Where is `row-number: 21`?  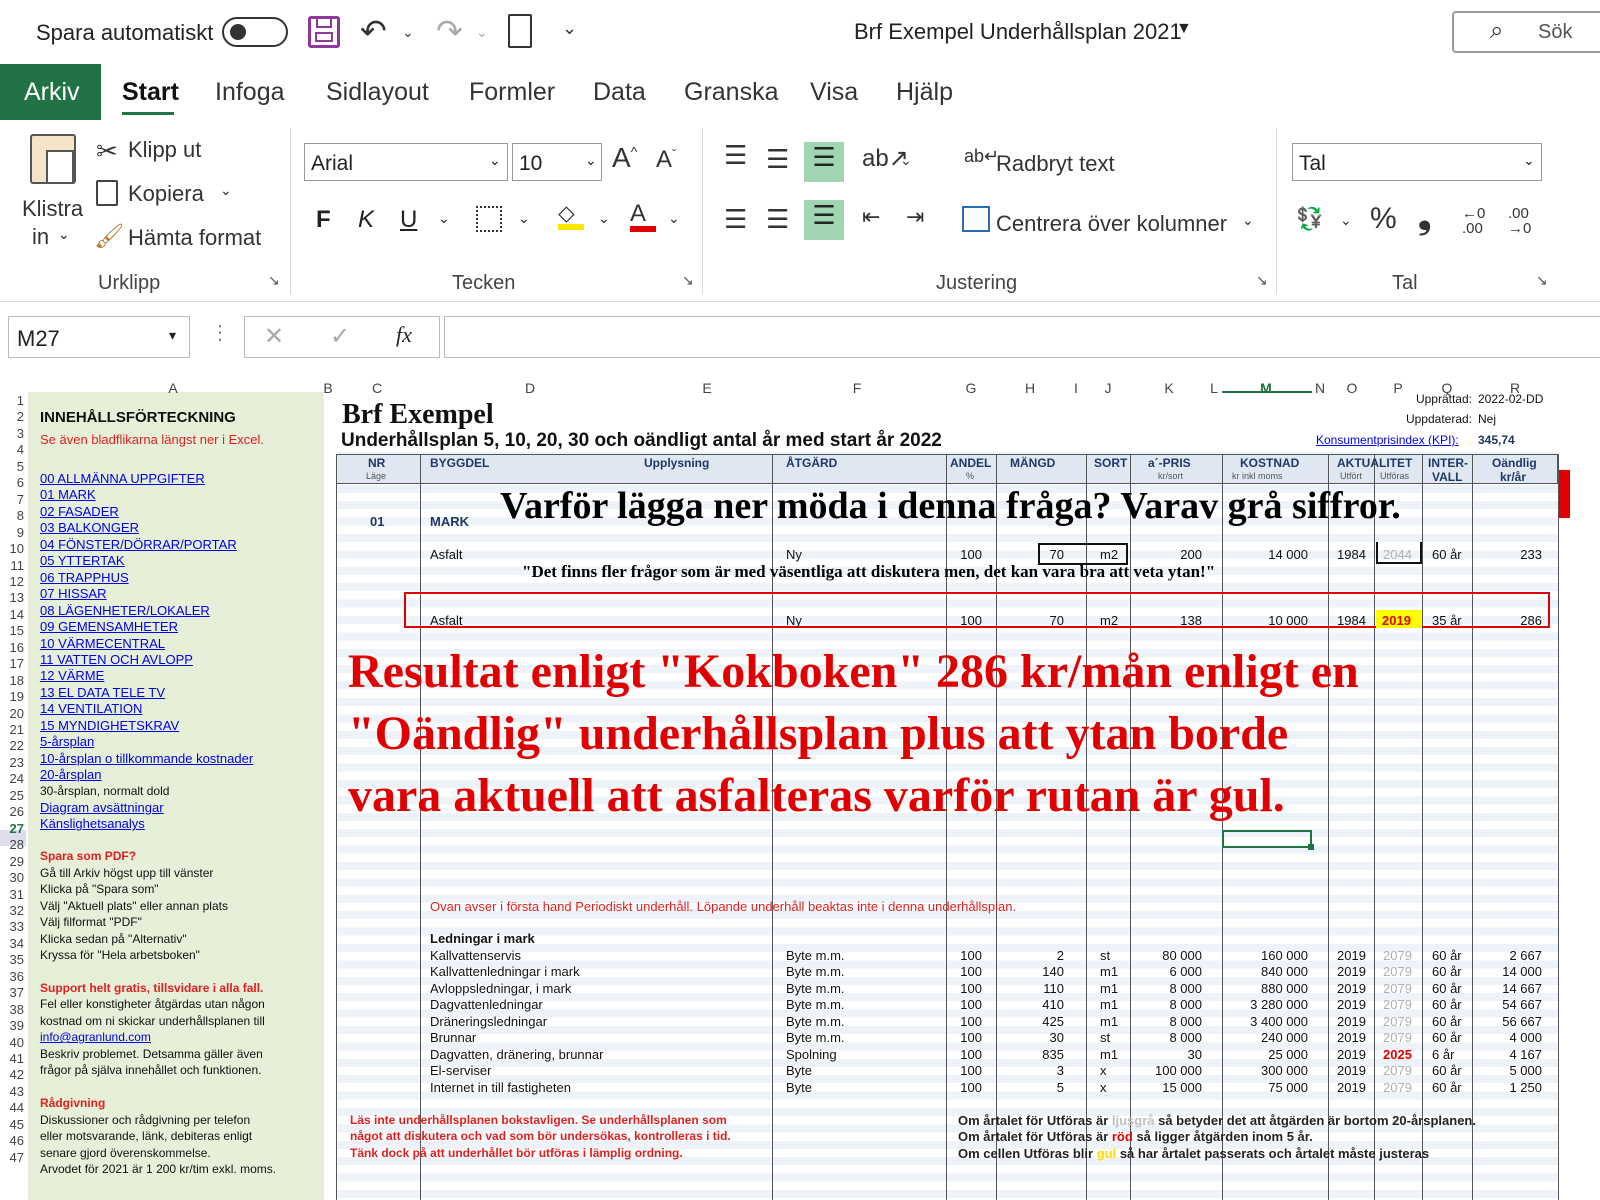 row-number: 21 is located at coordinates (12, 729).